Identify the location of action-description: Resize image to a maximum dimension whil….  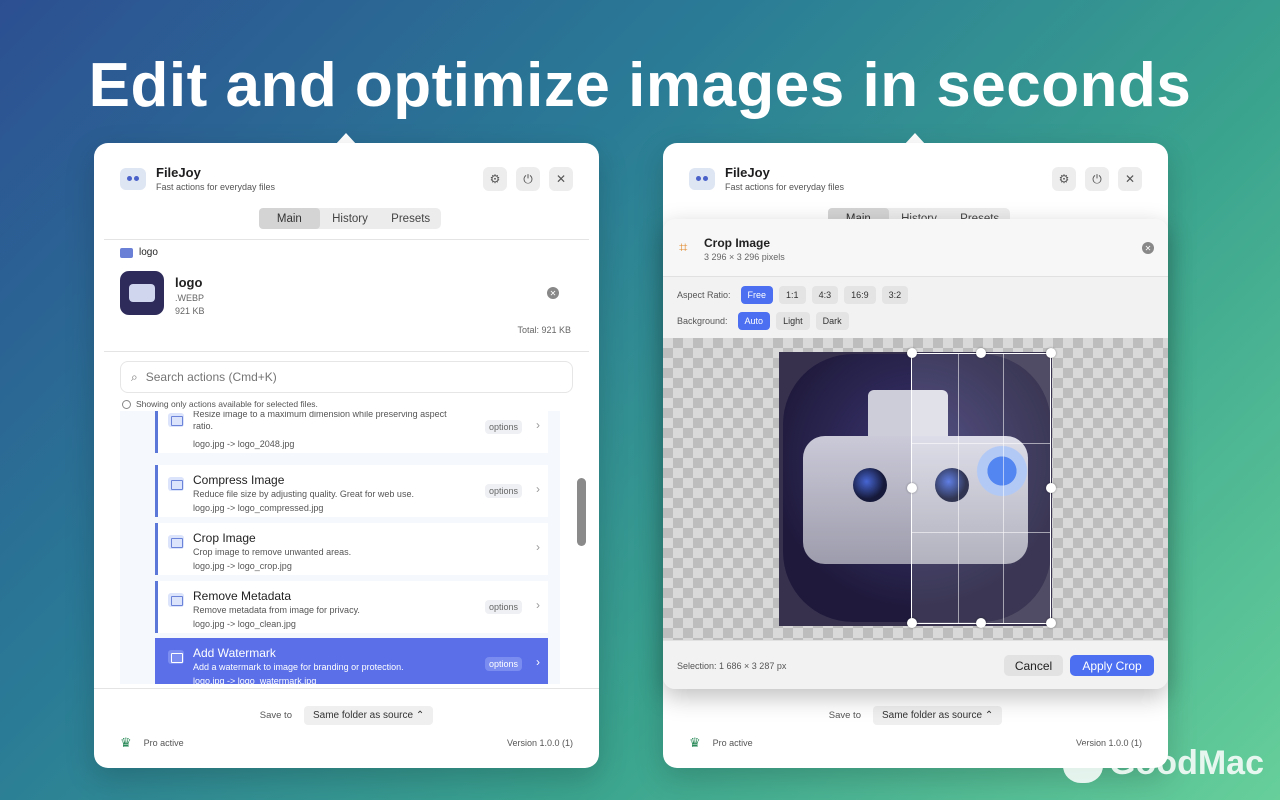
(320, 421).